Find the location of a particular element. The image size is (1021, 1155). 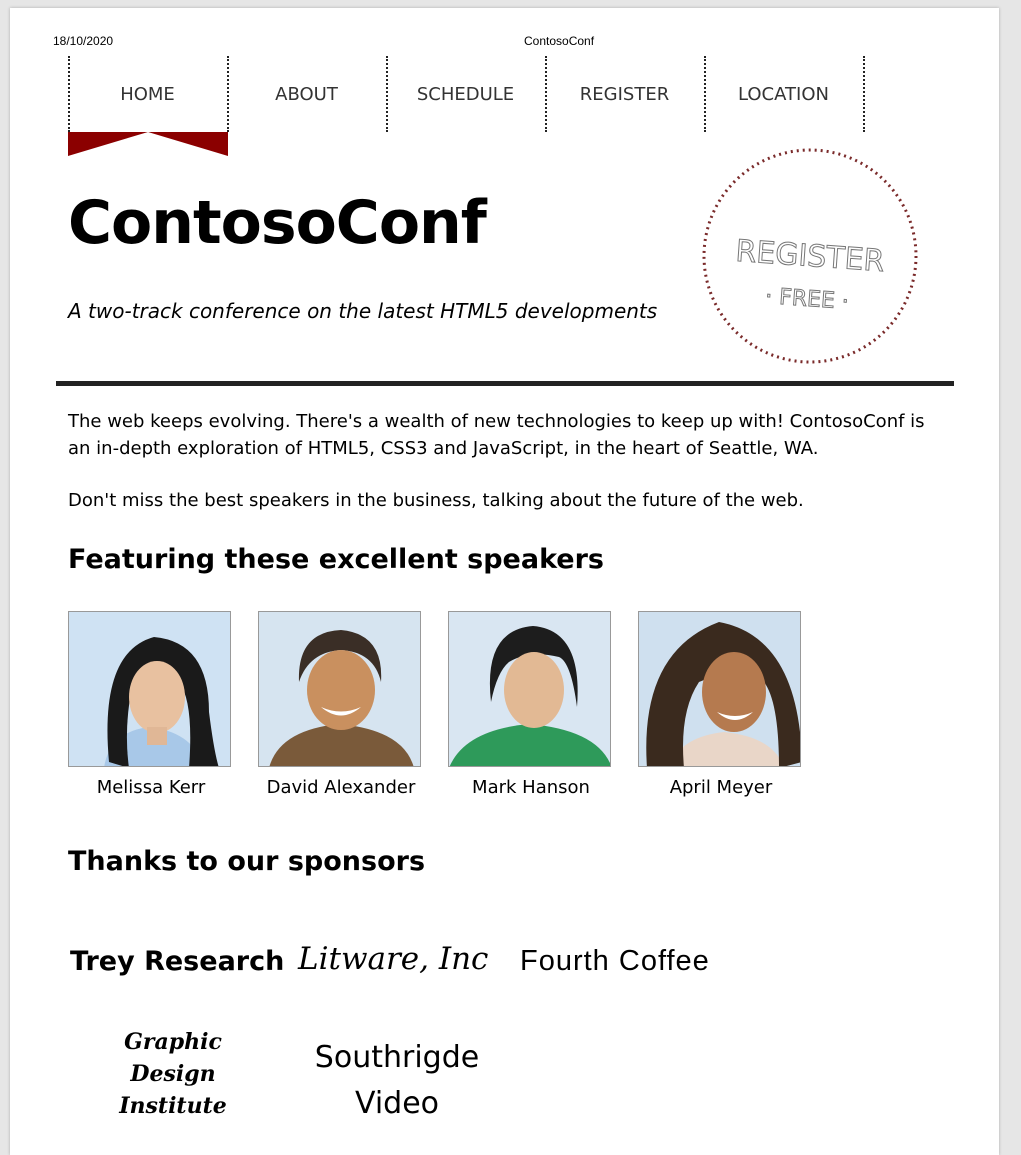

nav-separator is located at coordinates (864, 94).